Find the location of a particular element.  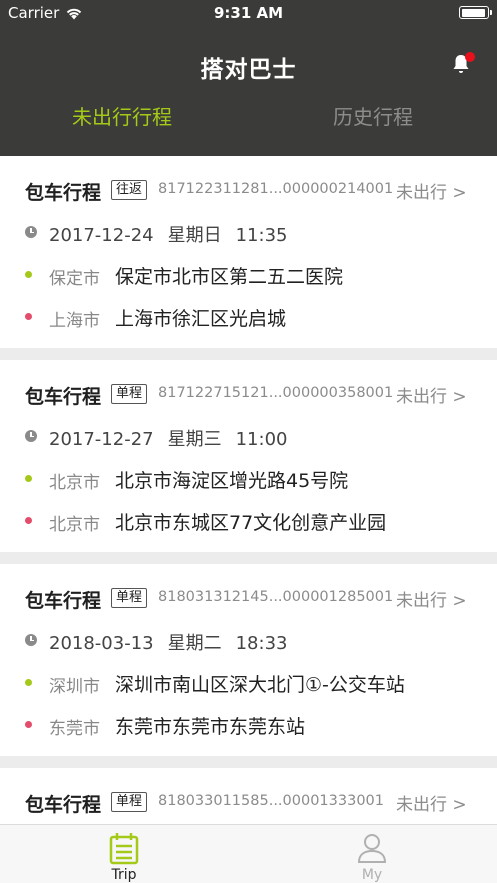

order-number: 818031312145...000001285001 is located at coordinates (276, 597).